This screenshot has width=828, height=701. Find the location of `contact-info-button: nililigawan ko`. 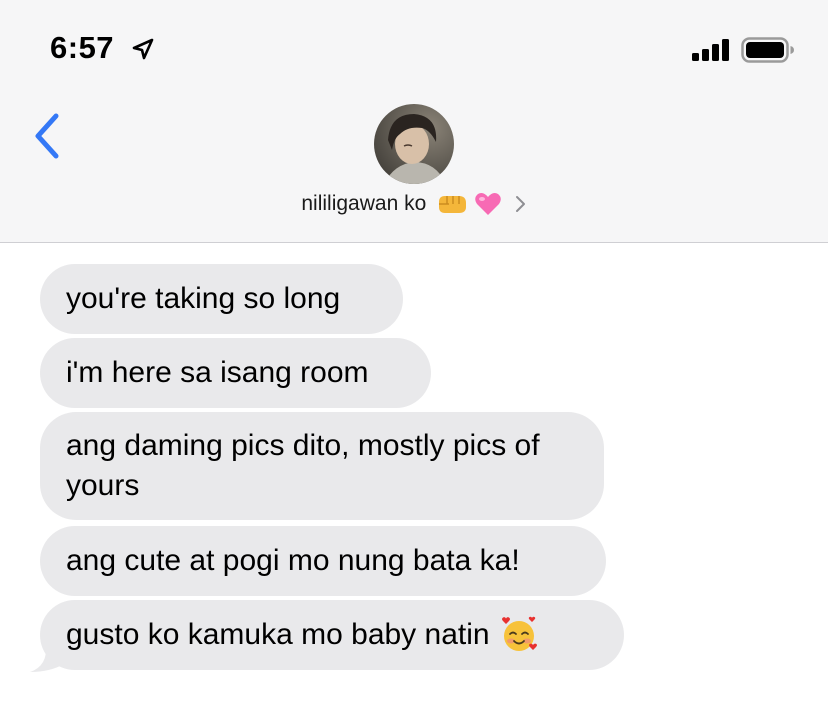

contact-info-button: nililigawan ko is located at coordinates (414, 204).